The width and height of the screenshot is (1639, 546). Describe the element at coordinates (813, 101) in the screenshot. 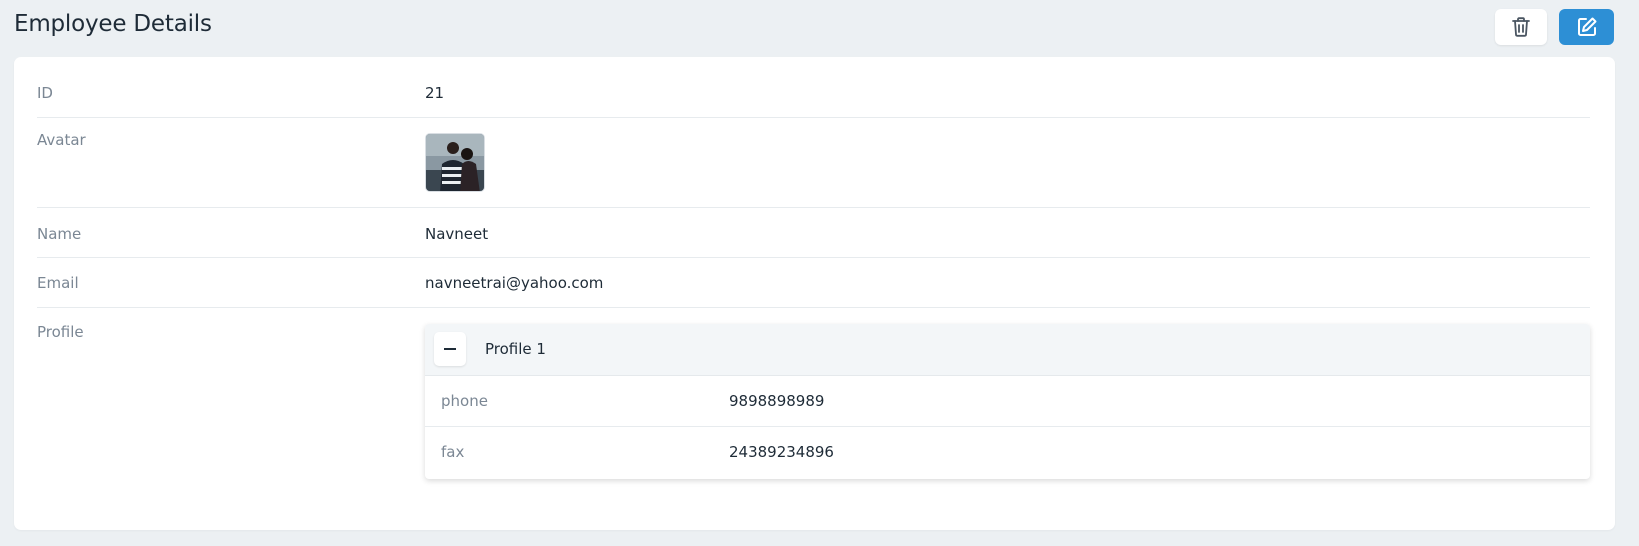

I see `detail-row-id: ID 21` at that location.